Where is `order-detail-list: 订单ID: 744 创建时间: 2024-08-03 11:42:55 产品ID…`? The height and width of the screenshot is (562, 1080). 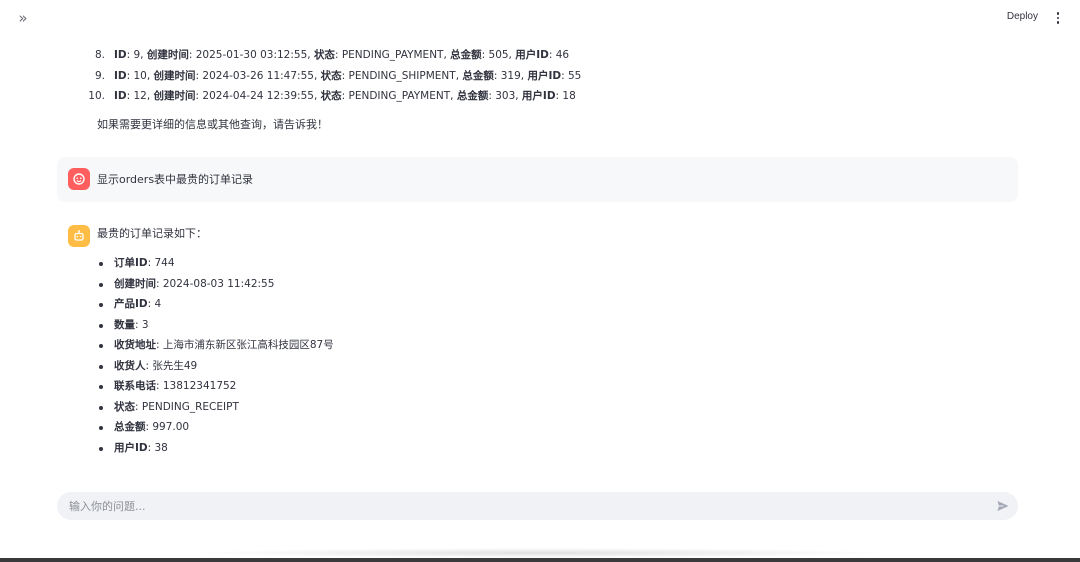
order-detail-list: 订单ID: 744 创建时间: 2024-08-03 11:42:55 产品ID… is located at coordinates (215, 355).